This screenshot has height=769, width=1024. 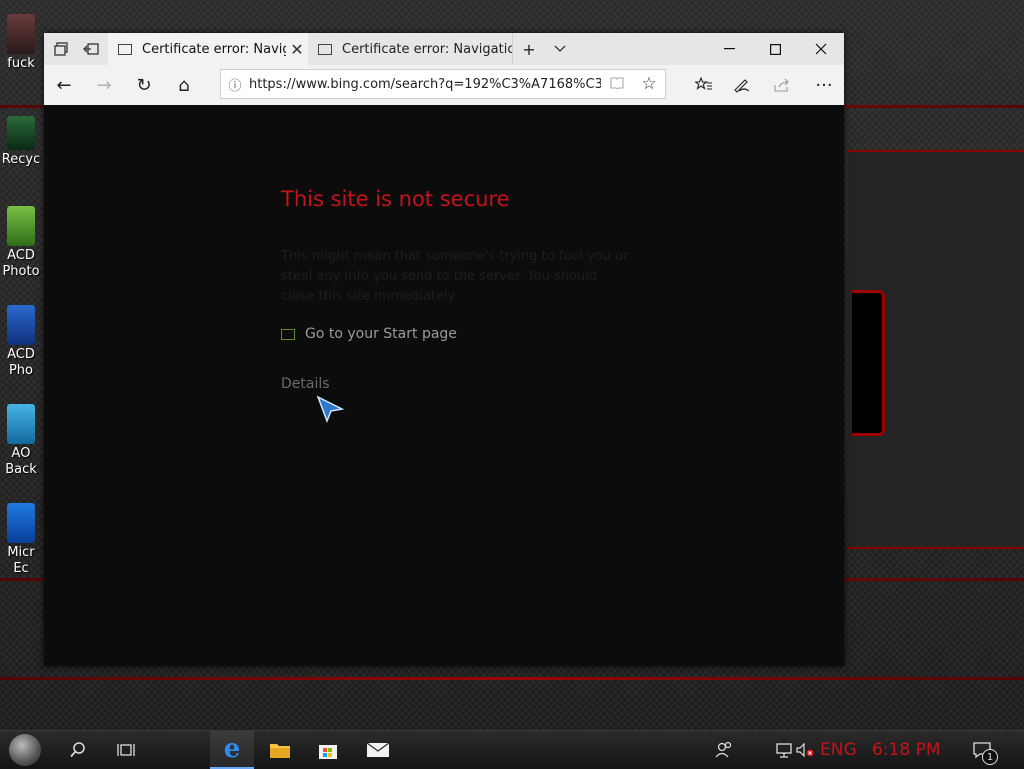 I want to click on tab-title: Certificate error: Naviga, so click(x=214, y=49).